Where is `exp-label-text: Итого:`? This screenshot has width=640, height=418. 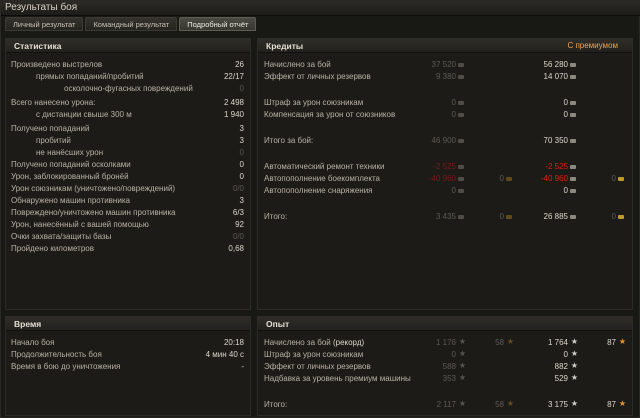
exp-label-text: Итого: is located at coordinates (276, 404).